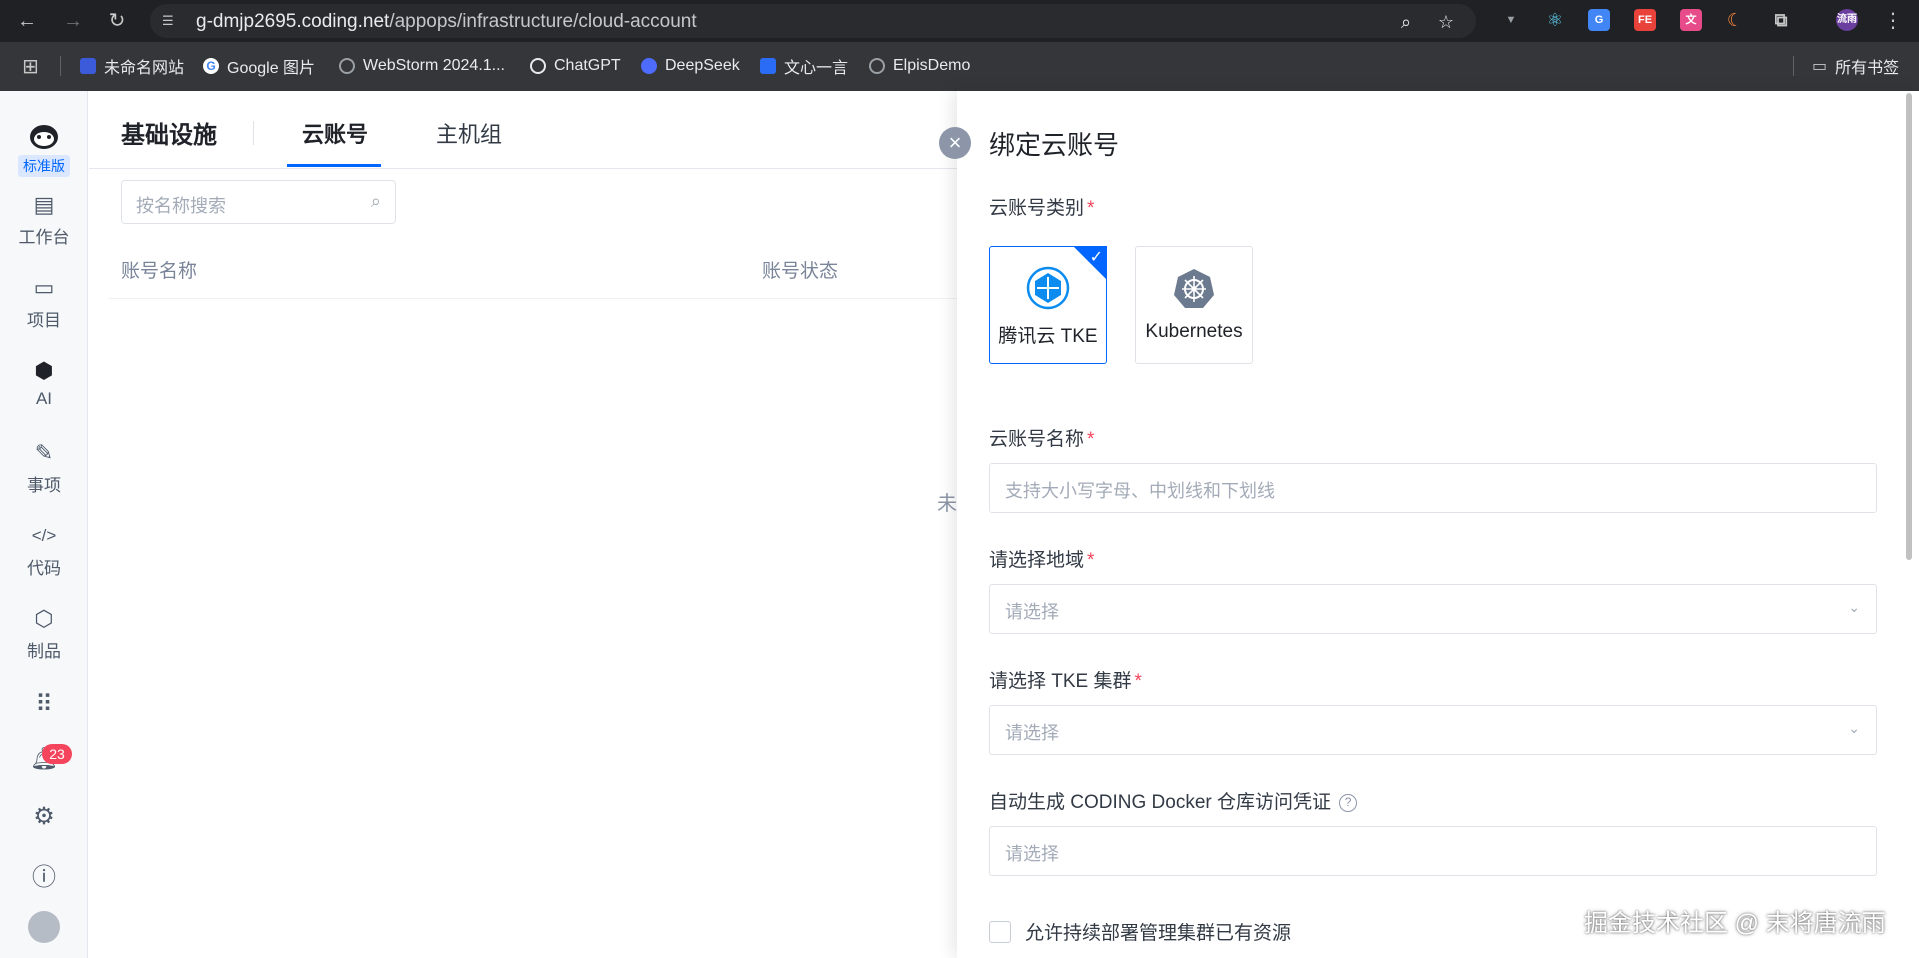 Image resolution: width=1919 pixels, height=958 pixels. I want to click on all-bookmarks: ▭ 所有书签, so click(1855, 66).